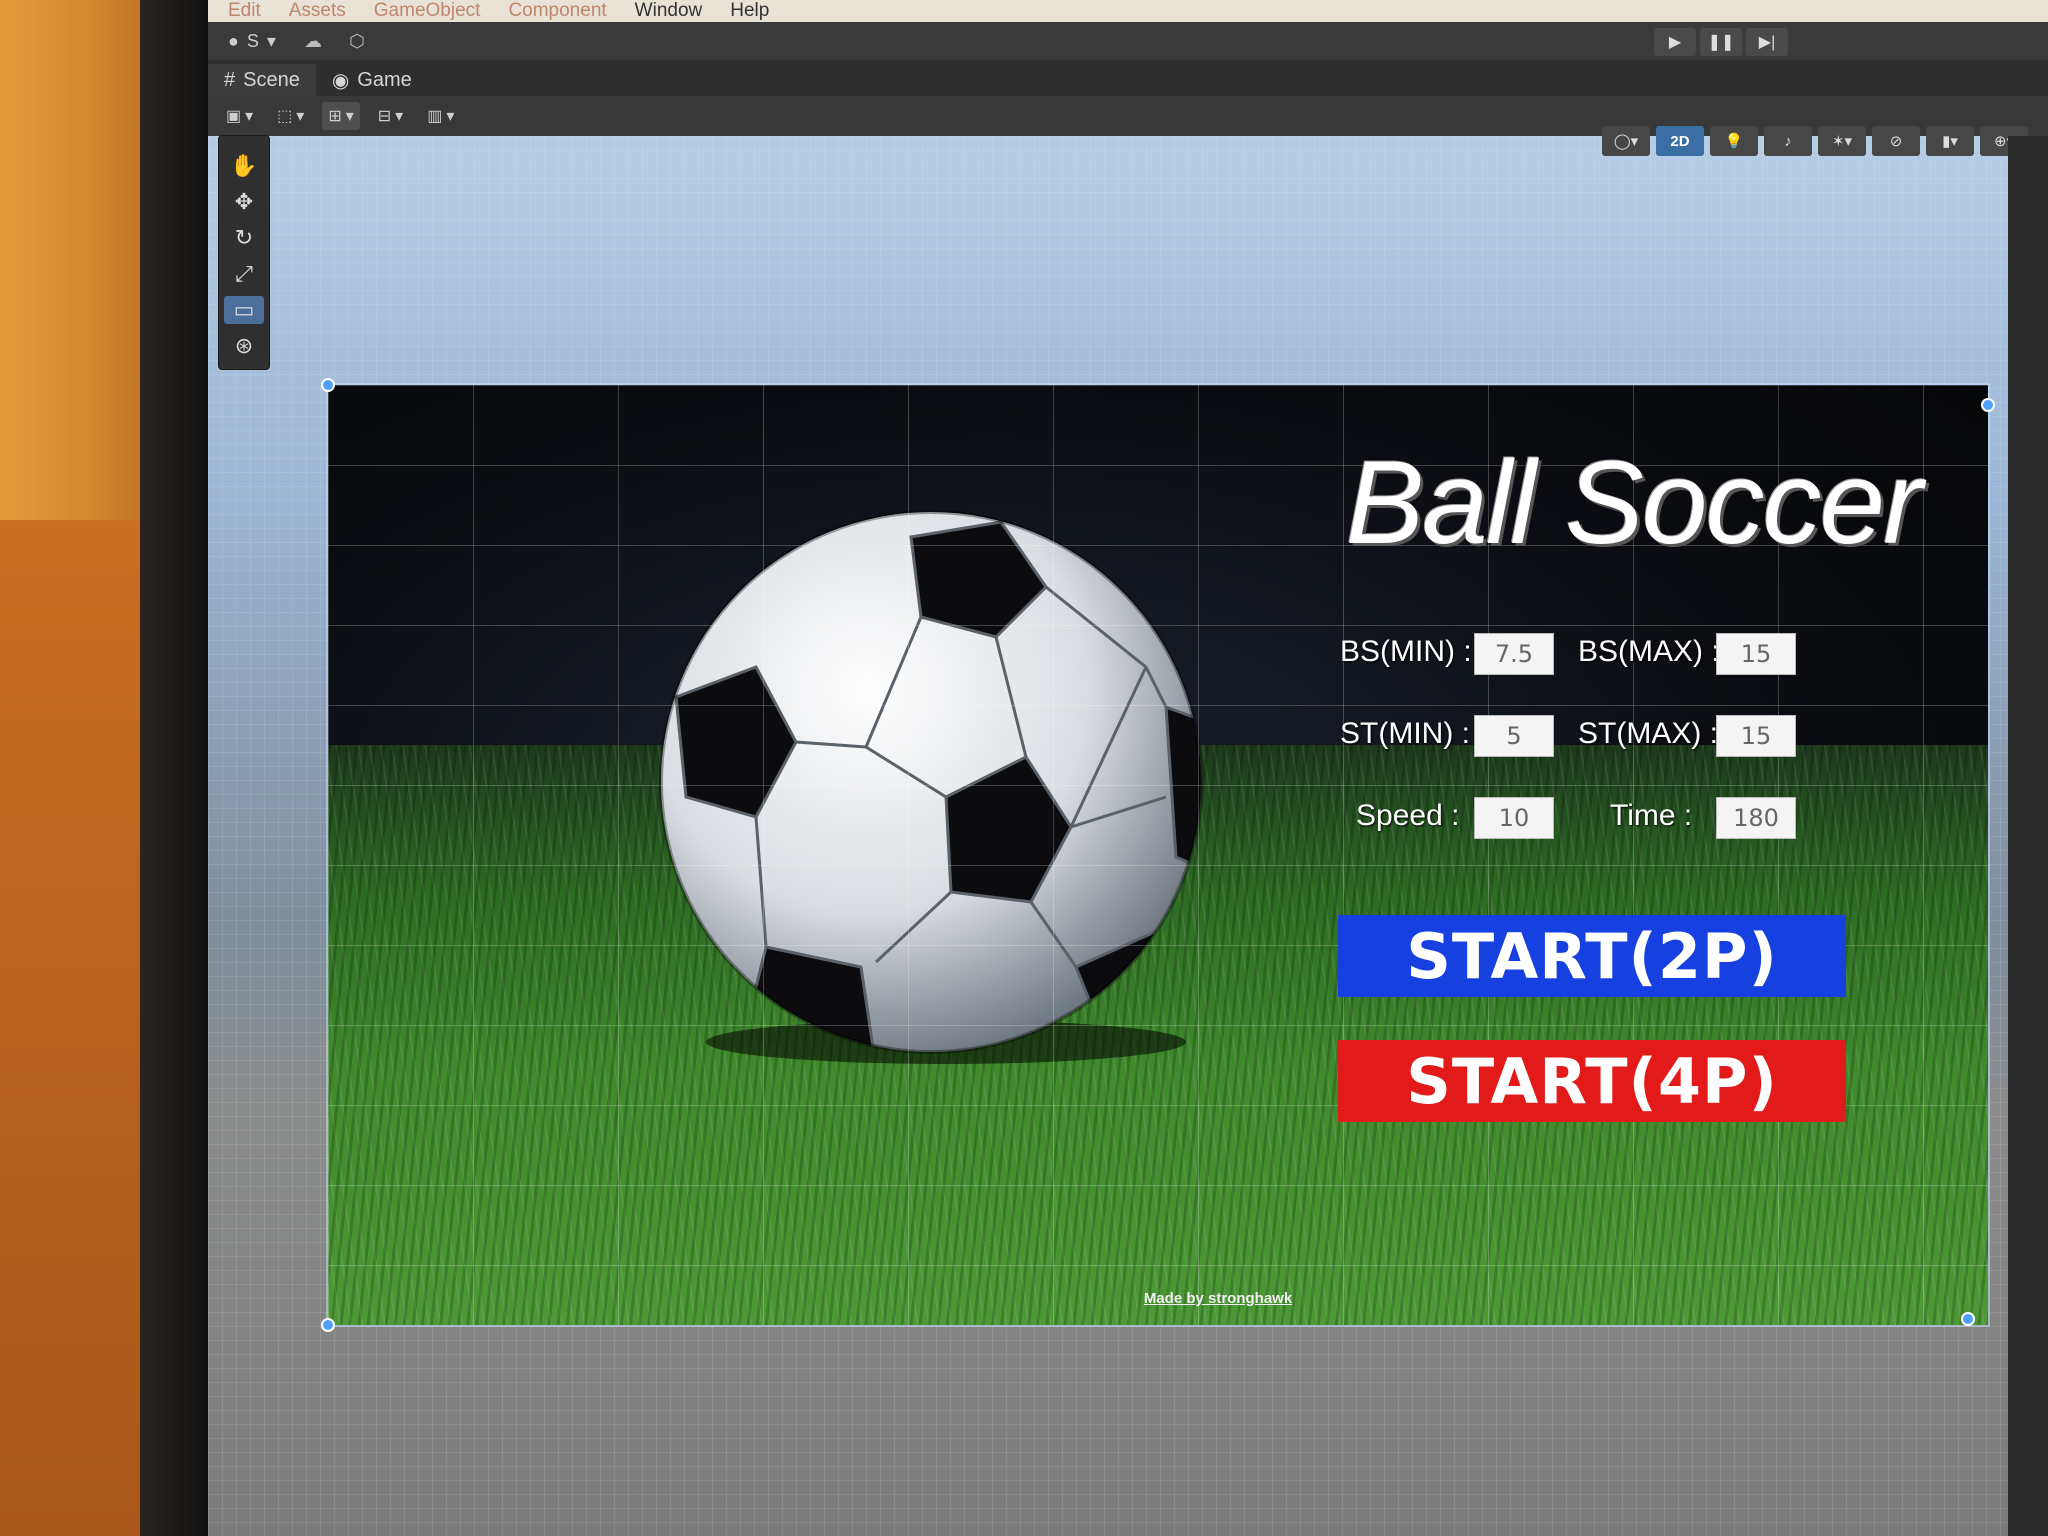 The width and height of the screenshot is (2048, 1536). I want to click on rect-tool: ▭, so click(244, 310).